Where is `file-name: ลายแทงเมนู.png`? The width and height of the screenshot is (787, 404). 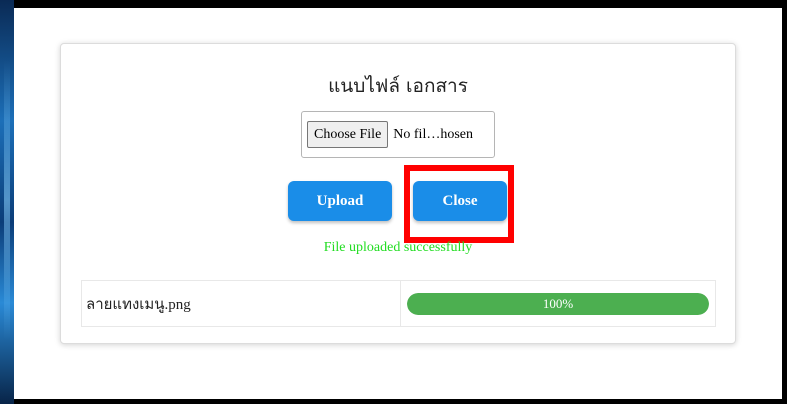
file-name: ลายแทงเมนู.png is located at coordinates (241, 303).